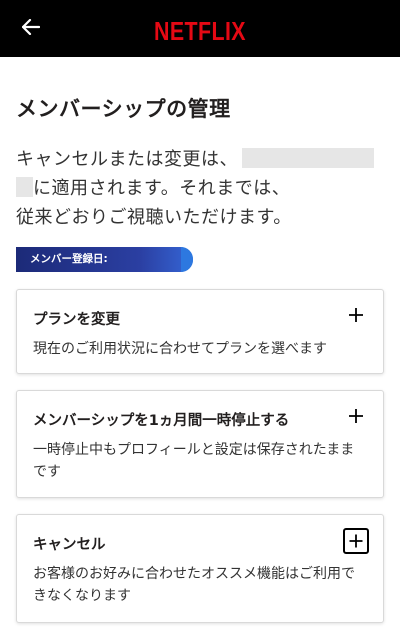 Image resolution: width=400 pixels, height=630 pixels. What do you see at coordinates (308, 158) in the screenshot?
I see `redacted-date` at bounding box center [308, 158].